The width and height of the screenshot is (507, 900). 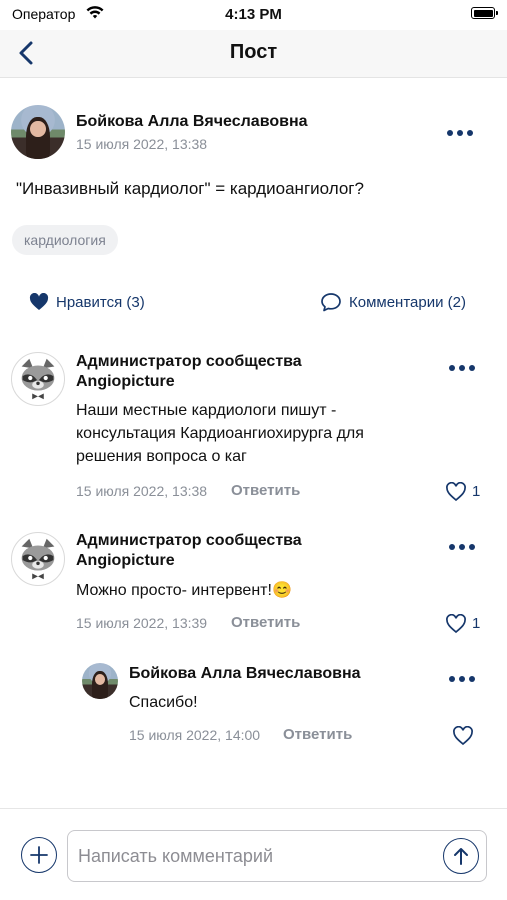 I want to click on comment-text: Можно просто- интервент!😊, so click(x=184, y=590).